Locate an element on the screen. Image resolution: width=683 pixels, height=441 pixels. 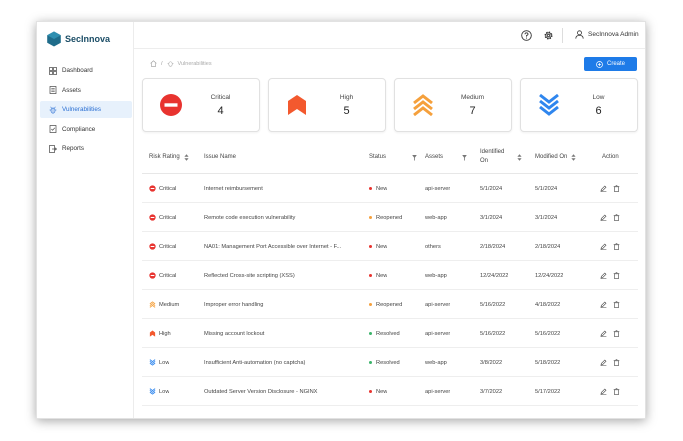
sidebar-item-label: Reports is located at coordinates (73, 149).